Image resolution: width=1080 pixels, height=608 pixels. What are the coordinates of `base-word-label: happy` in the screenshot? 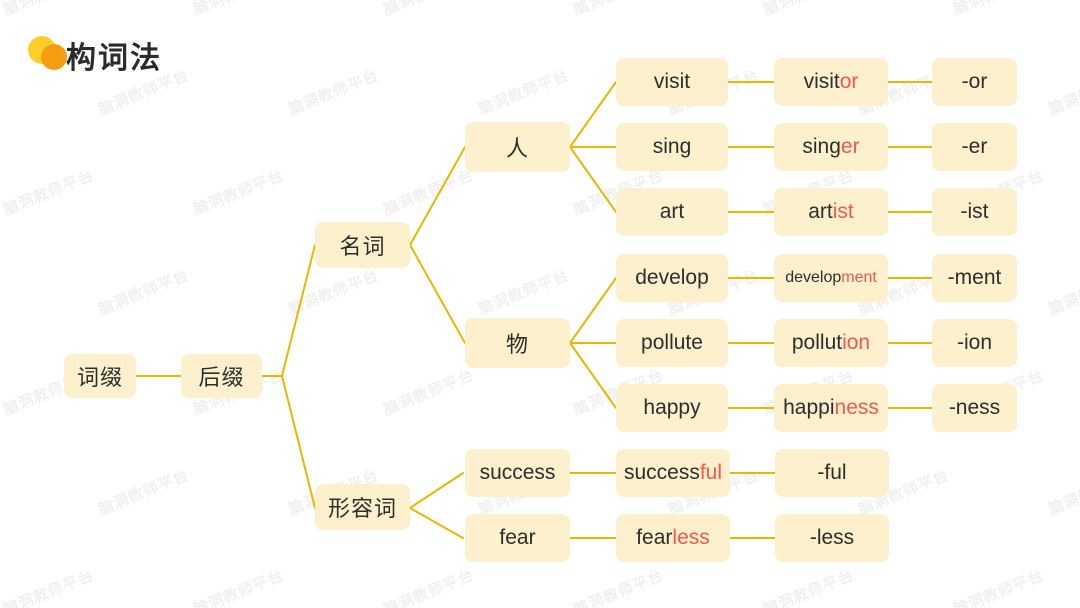 It's located at (672, 407).